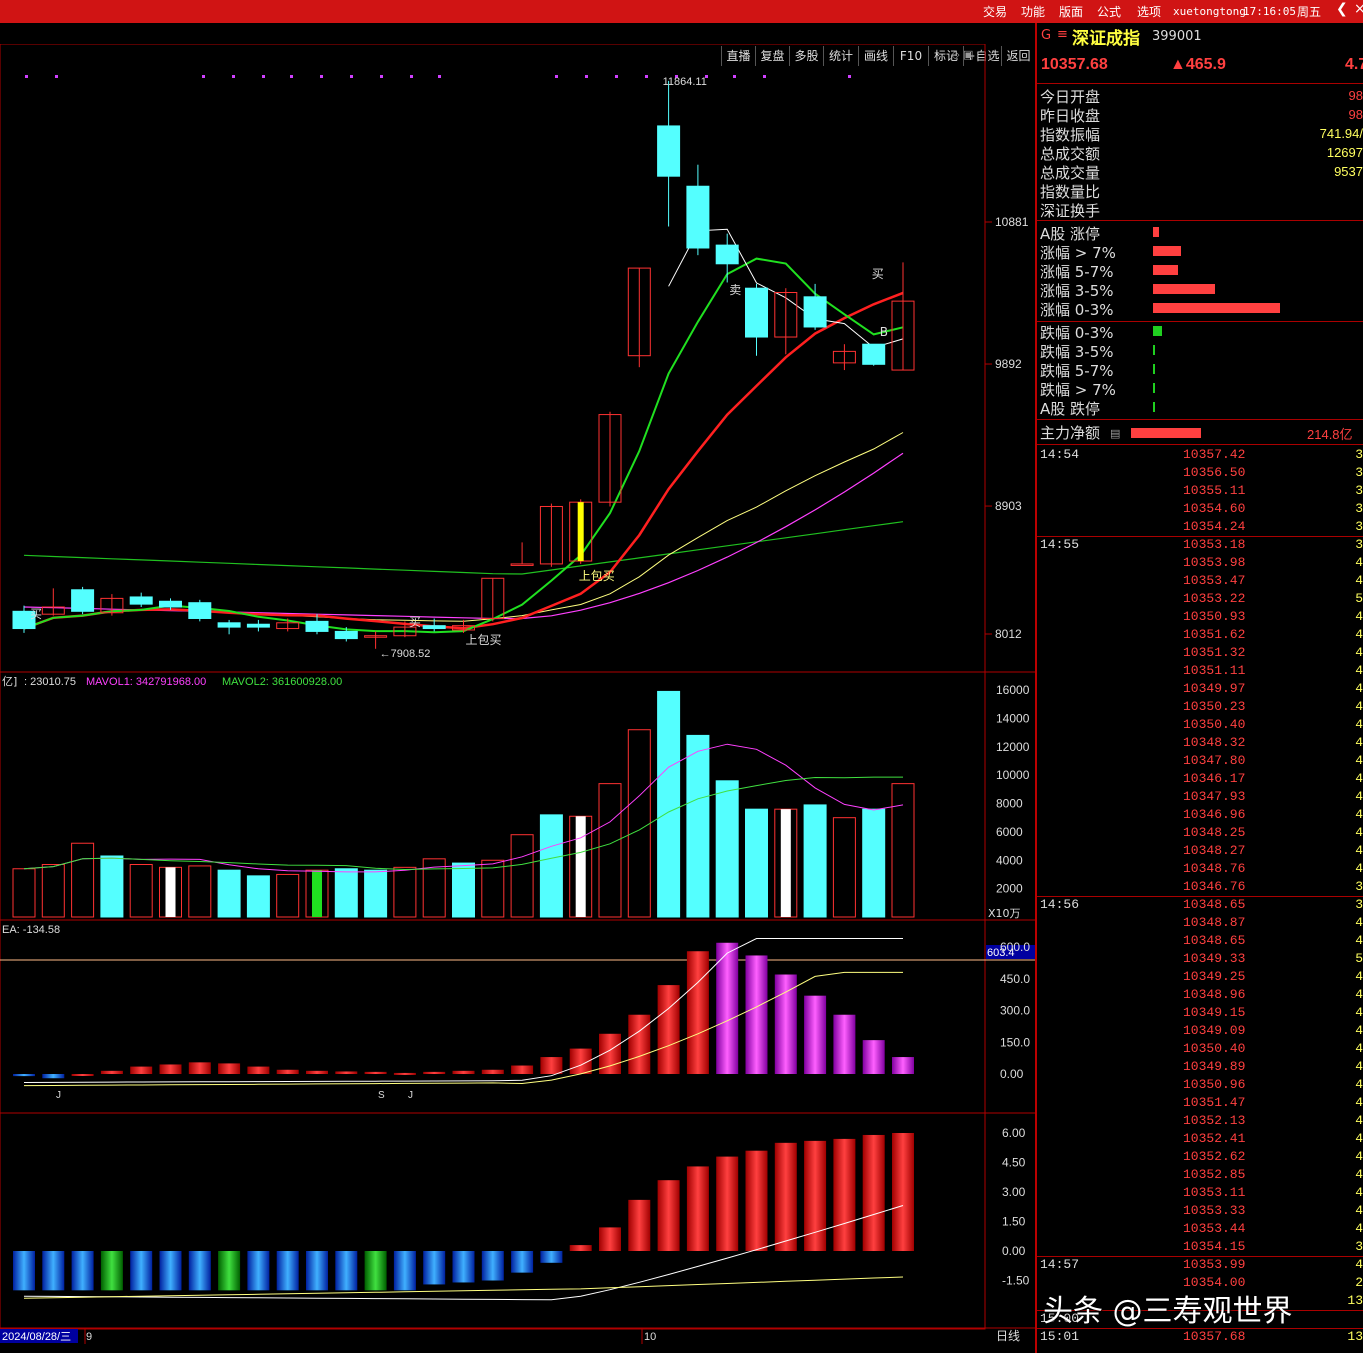 The height and width of the screenshot is (1353, 1363). Describe the element at coordinates (1359, 958) in the screenshot. I see `tick-volume: 5` at that location.